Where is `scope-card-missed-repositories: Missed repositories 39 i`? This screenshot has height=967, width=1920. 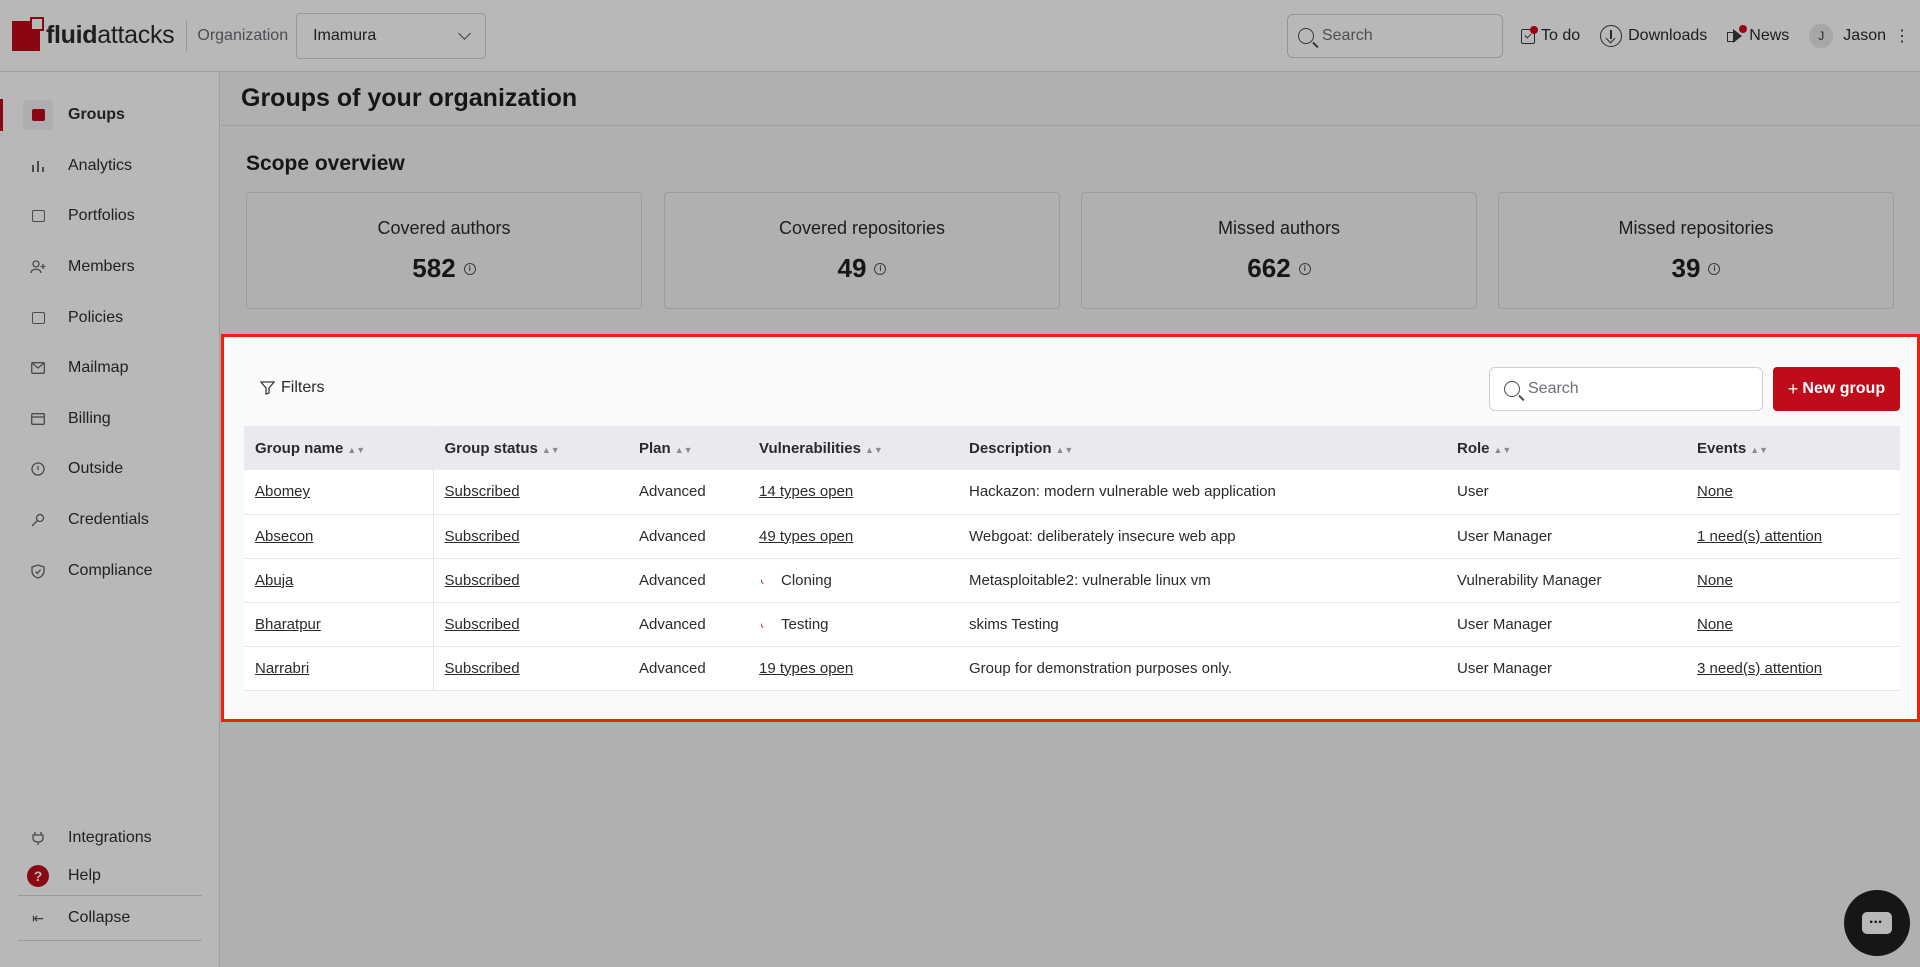
scope-card-missed-repositories: Missed repositories 39 i is located at coordinates (1696, 250).